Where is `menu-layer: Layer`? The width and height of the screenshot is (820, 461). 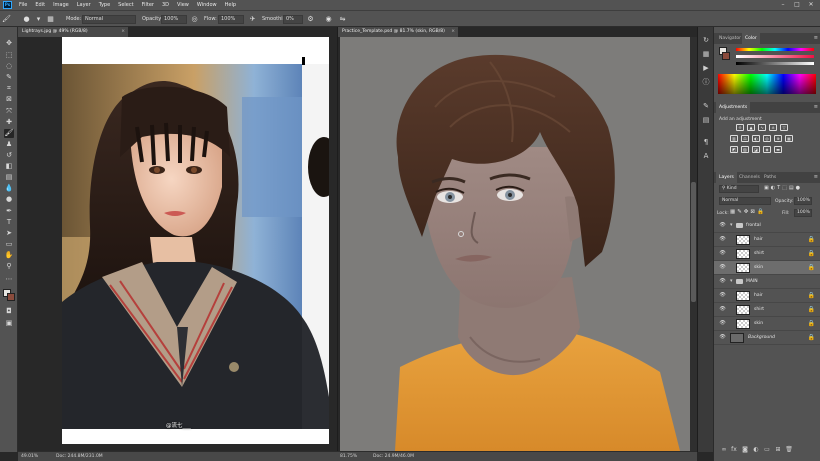
menu-layer: Layer is located at coordinates (84, 5).